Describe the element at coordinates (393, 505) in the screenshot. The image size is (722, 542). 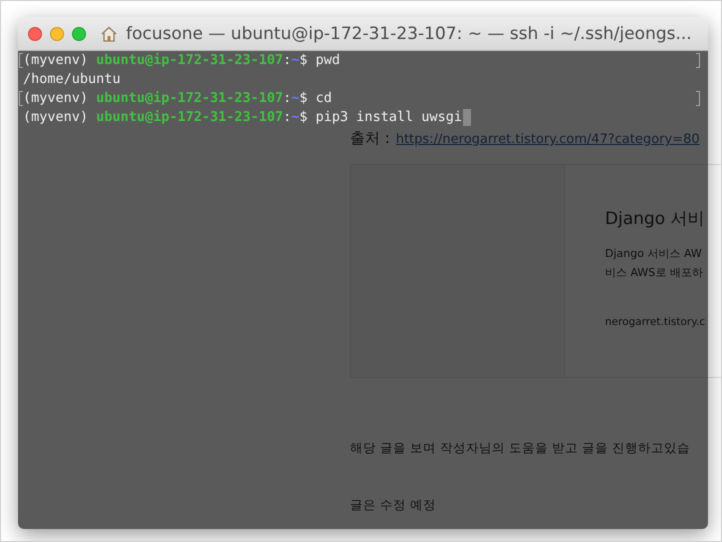
I see `paragraph: 글은 수정 예정` at that location.